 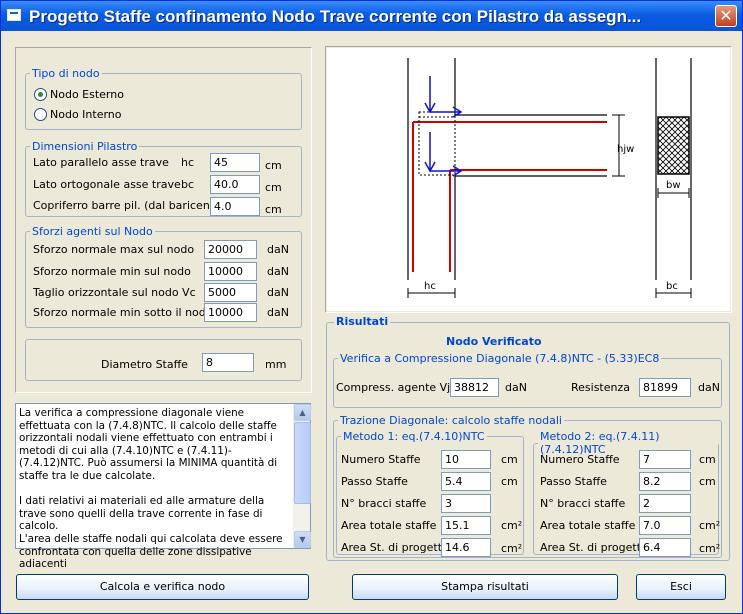 I want to click on m2-bracci-field: 2, so click(x=665, y=503).